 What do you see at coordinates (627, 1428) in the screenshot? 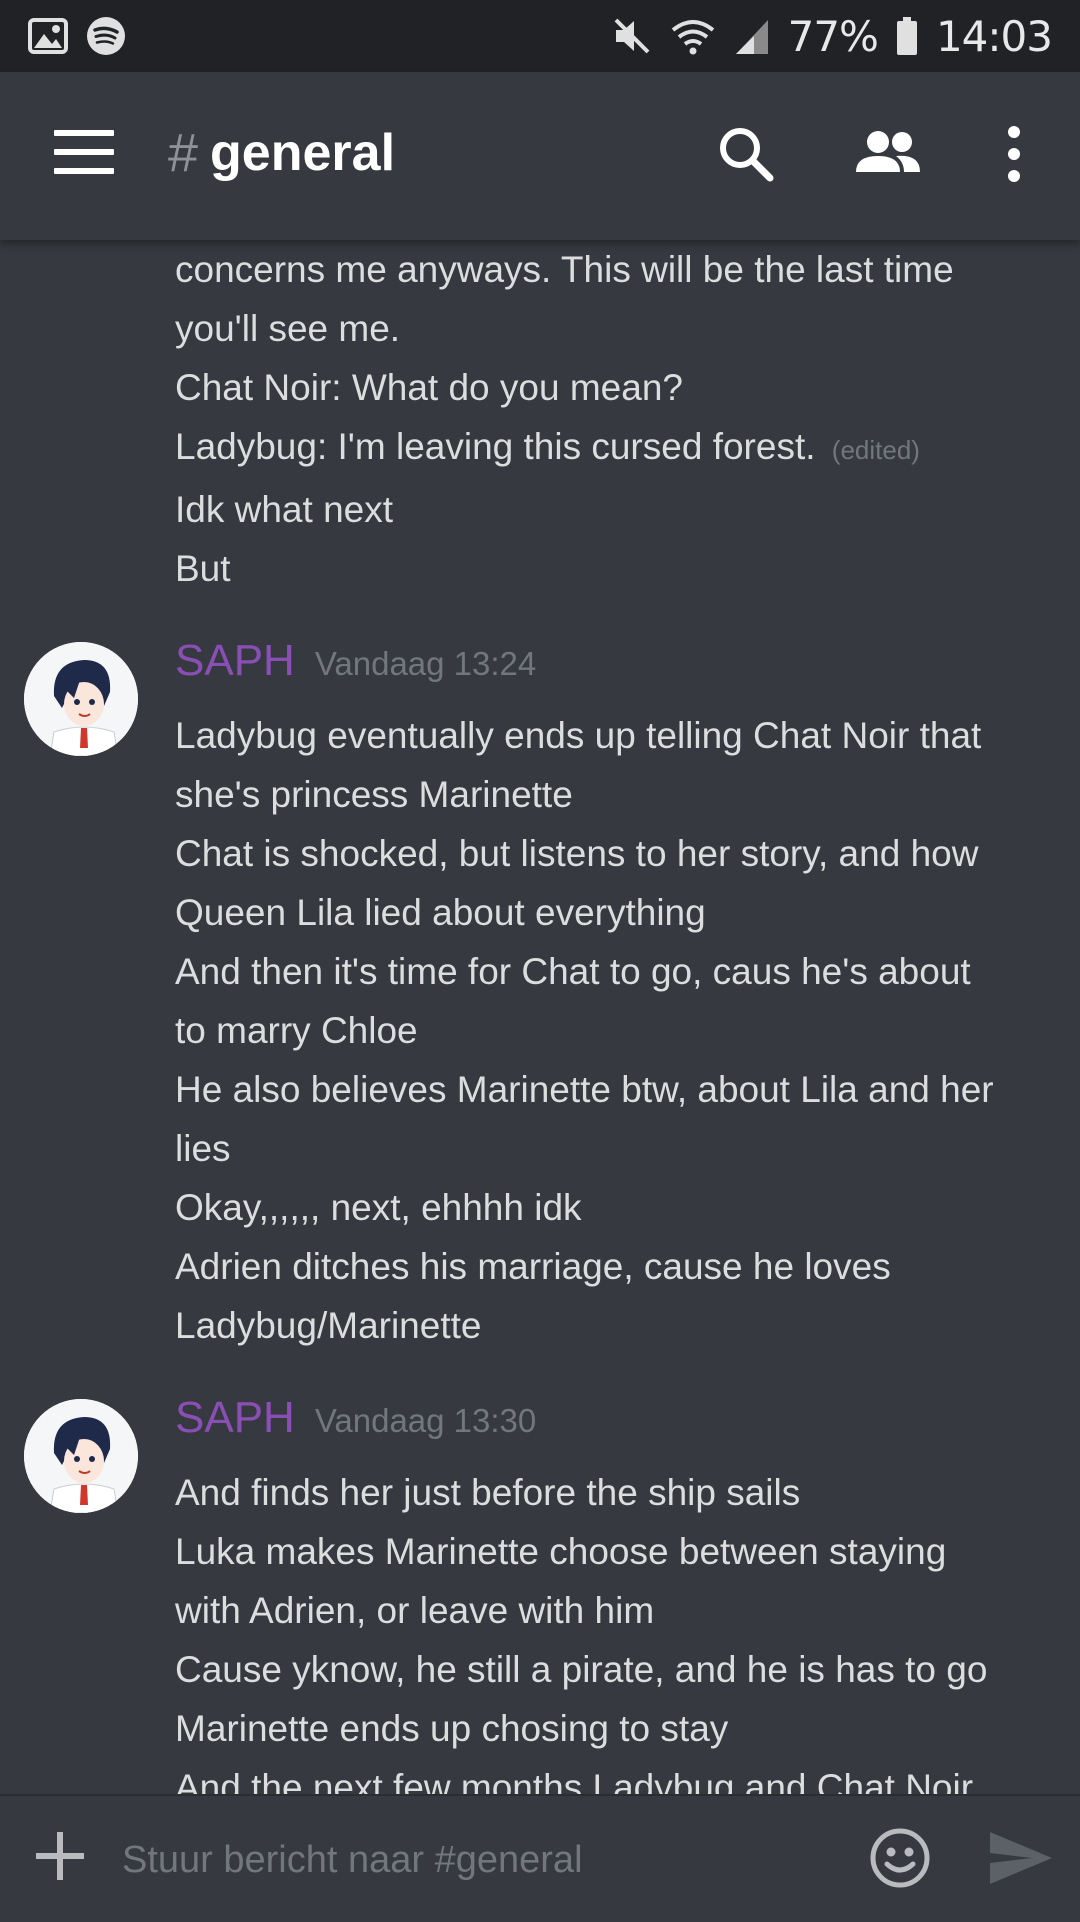
I see `message-header: SAPH Vandaag 13:30` at bounding box center [627, 1428].